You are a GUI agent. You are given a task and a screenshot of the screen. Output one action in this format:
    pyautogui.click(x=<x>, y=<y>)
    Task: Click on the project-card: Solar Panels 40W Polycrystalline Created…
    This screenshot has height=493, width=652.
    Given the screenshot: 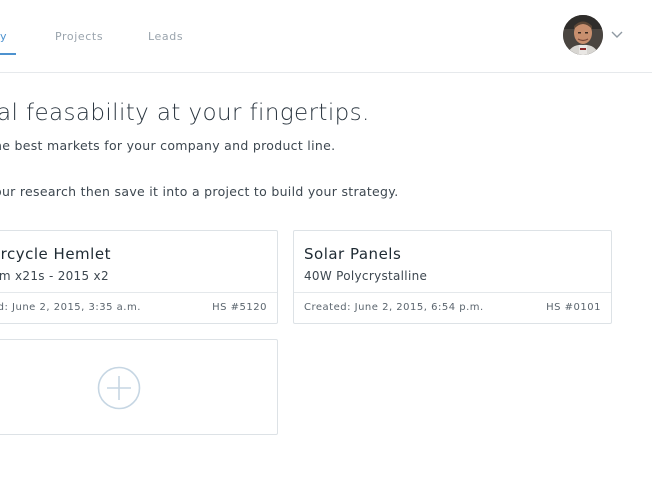 What is the action you would take?
    pyautogui.click(x=452, y=277)
    